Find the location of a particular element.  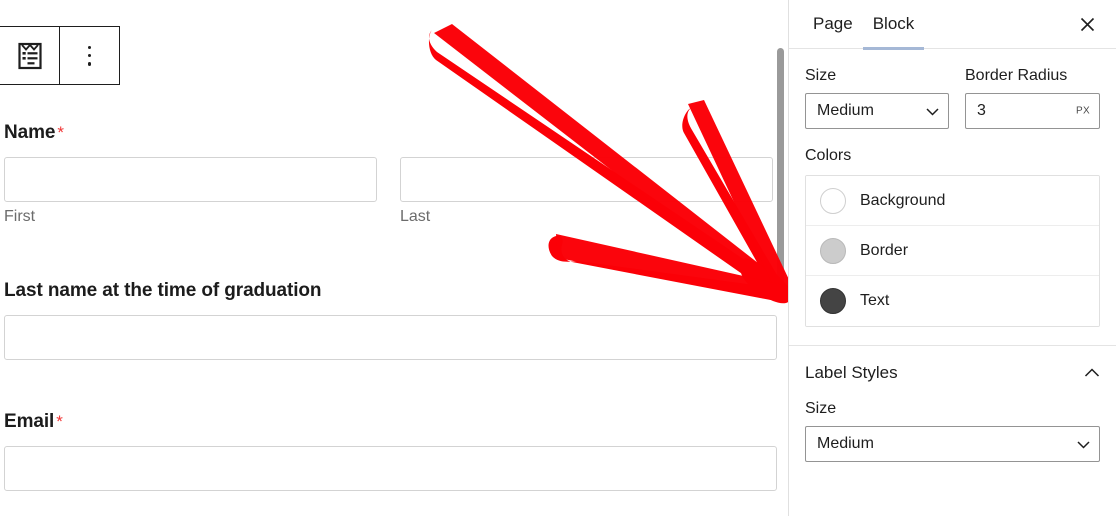

field-size-control: Size Medium is located at coordinates (877, 98).